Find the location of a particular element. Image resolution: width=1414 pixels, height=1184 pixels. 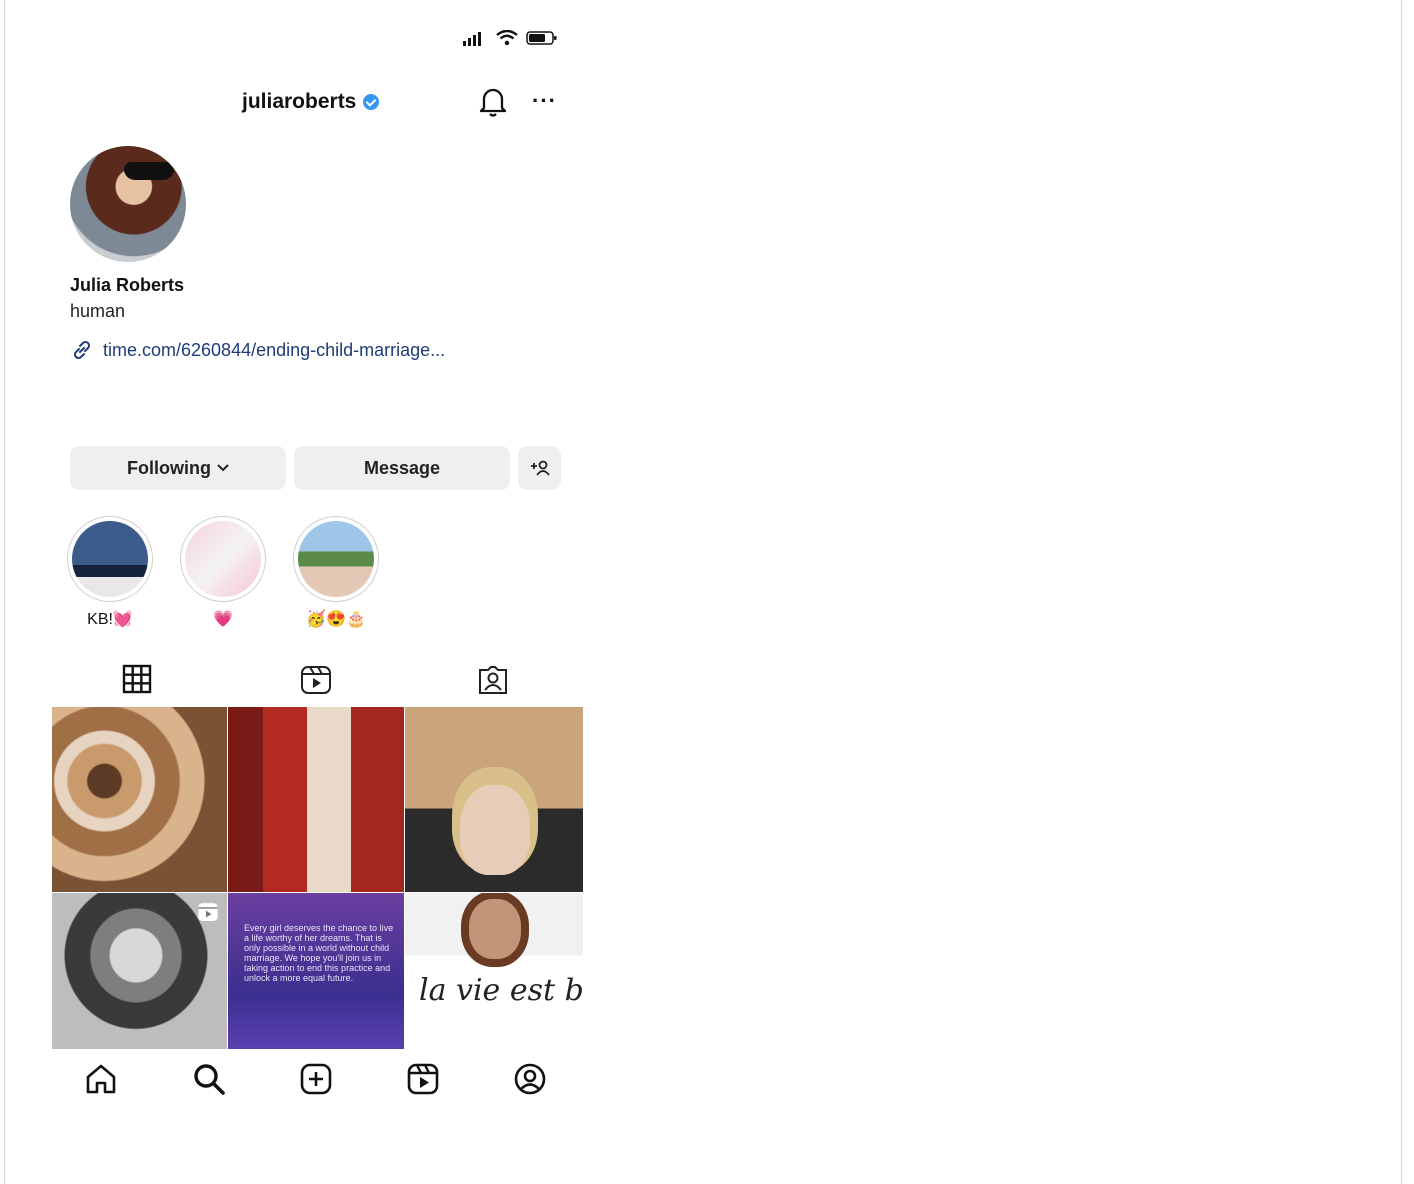

search-icon is located at coordinates (209, 1081).